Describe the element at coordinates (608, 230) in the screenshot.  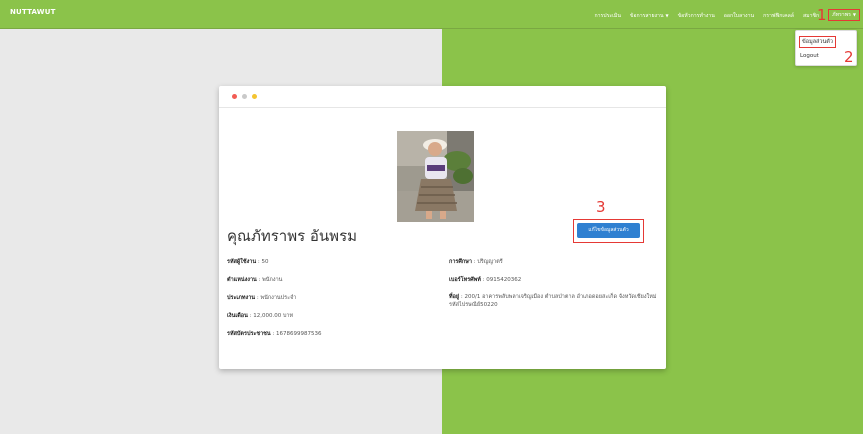
I see `edit-profile-button: แก้ไขข้อมูลส่วนตัว` at that location.